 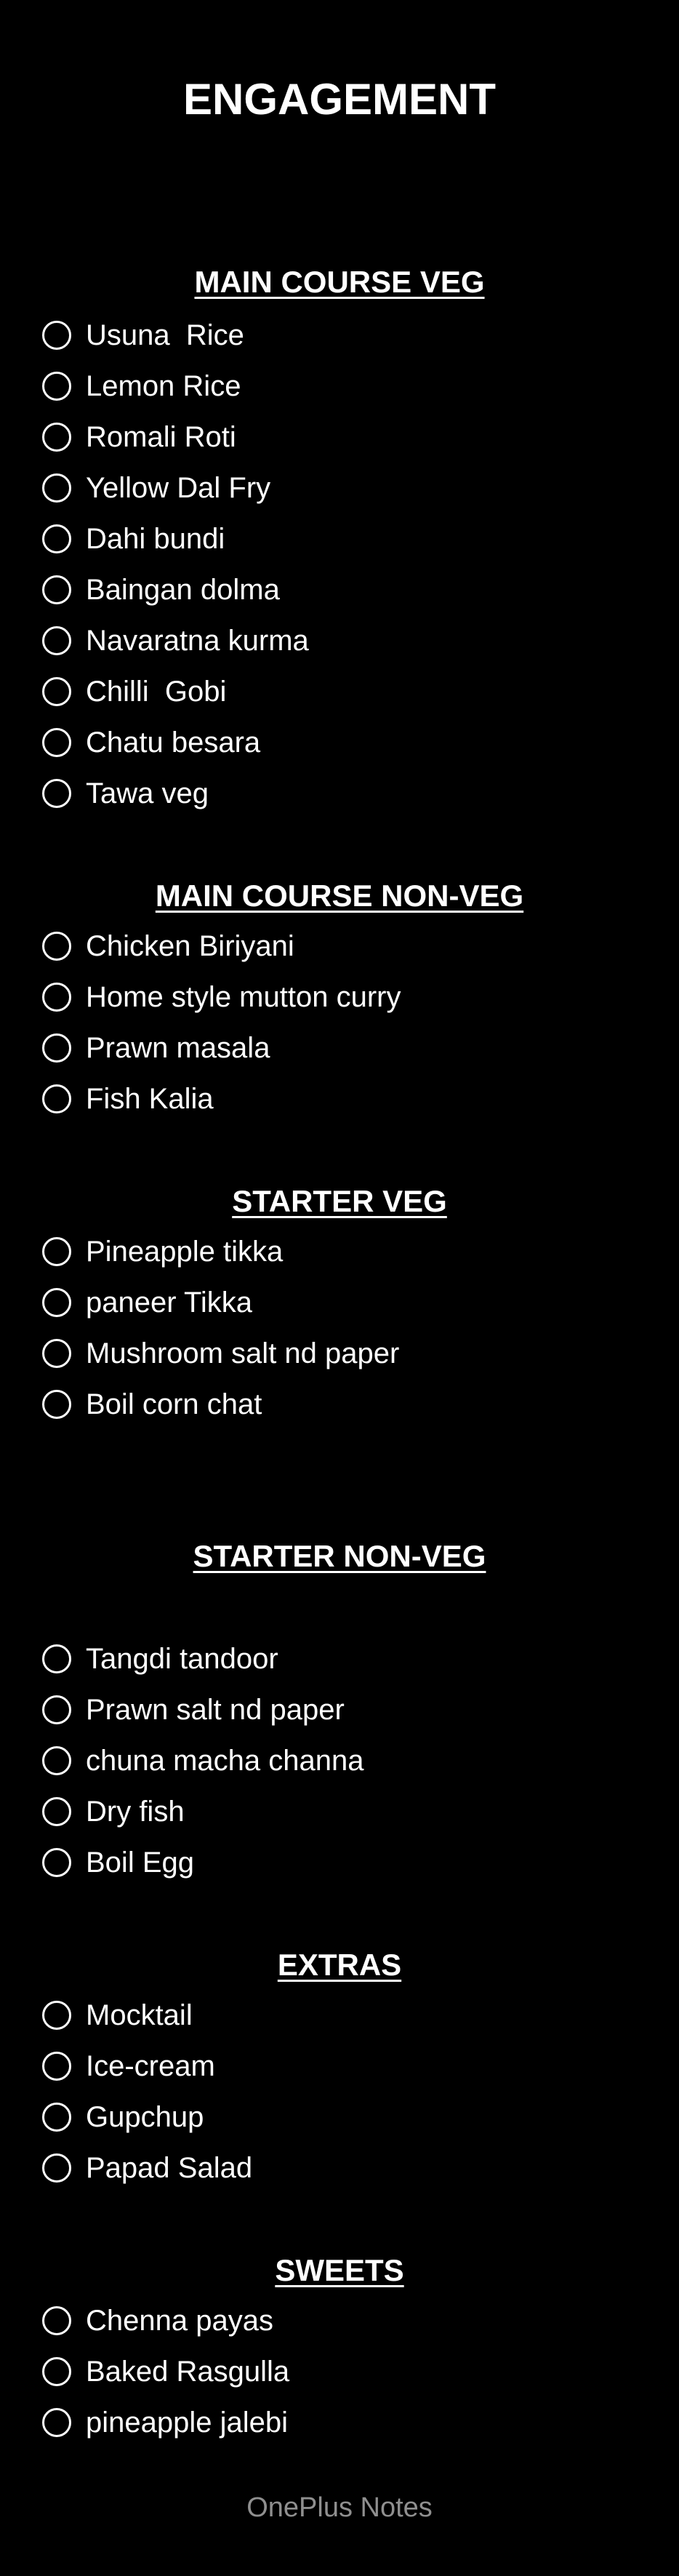 I want to click on checklist-item: Gupchup, so click(x=123, y=2117).